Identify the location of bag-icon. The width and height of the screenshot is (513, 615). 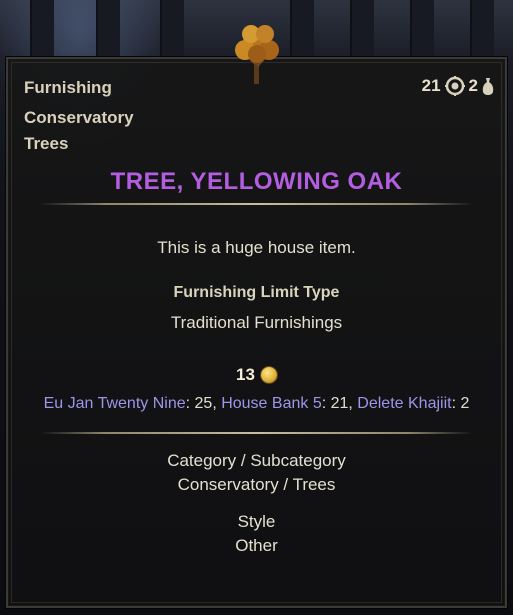
(488, 86).